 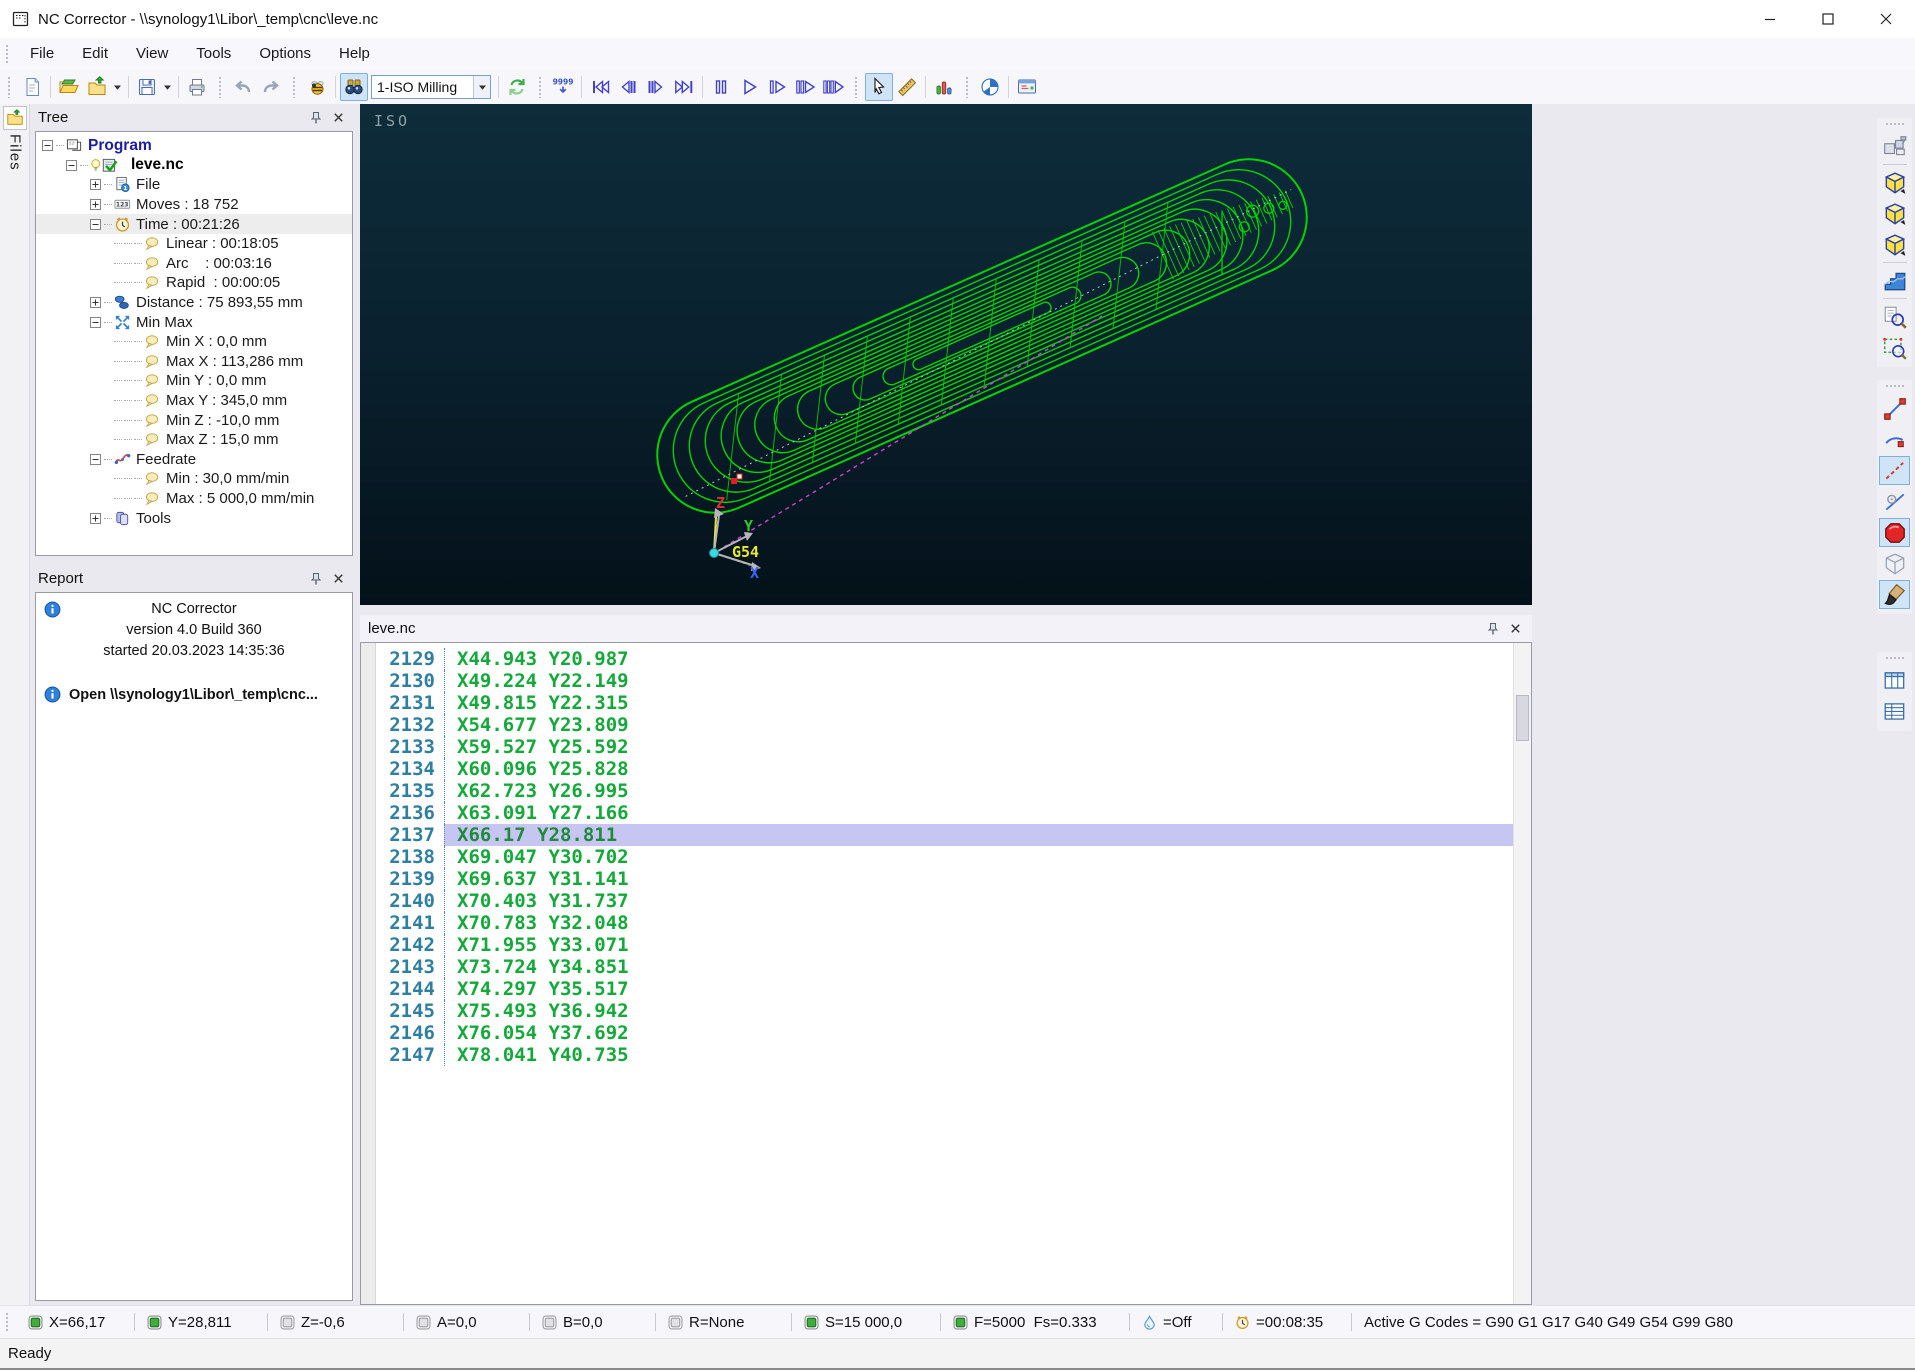 I want to click on menu-item-help: Help, so click(x=354, y=54).